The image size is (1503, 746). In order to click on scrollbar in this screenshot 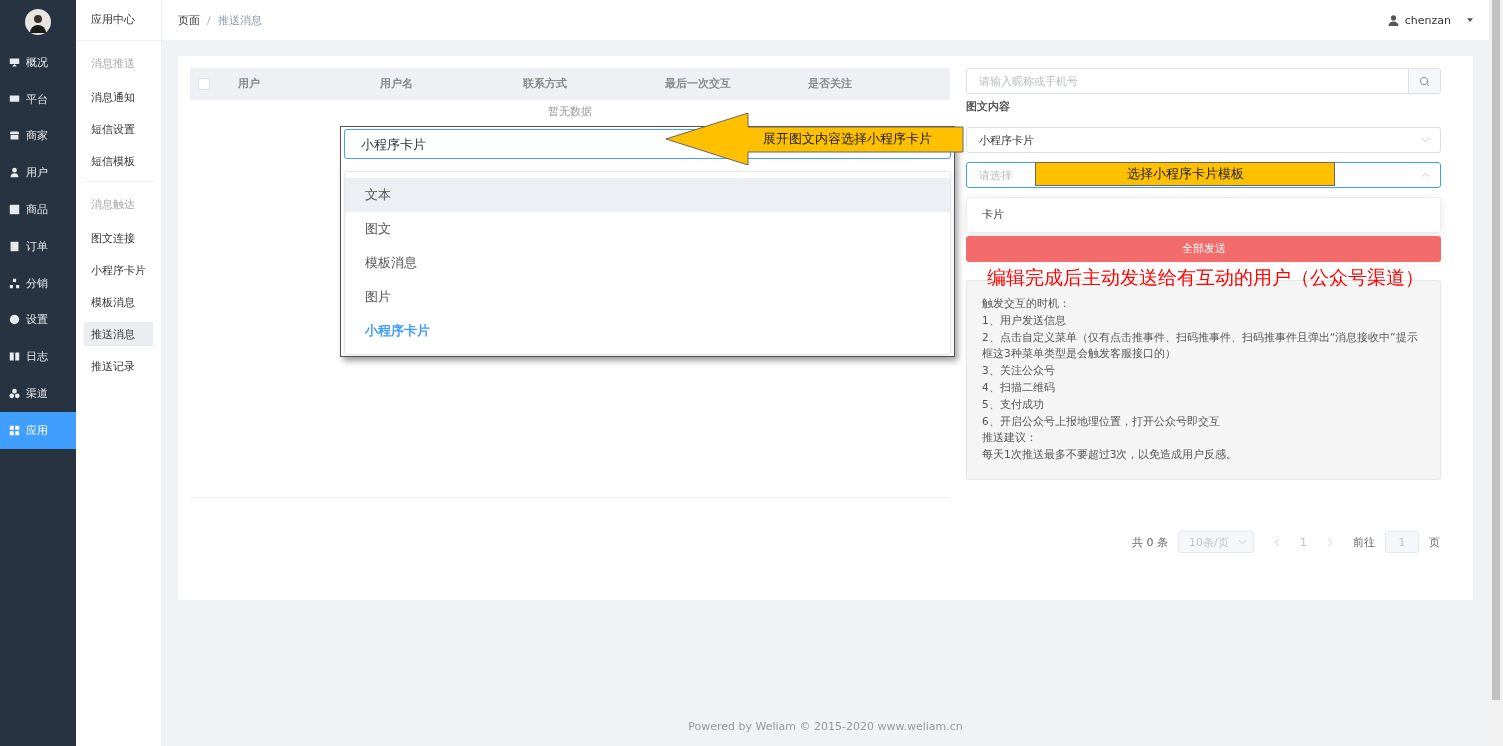, I will do `click(1496, 373)`.